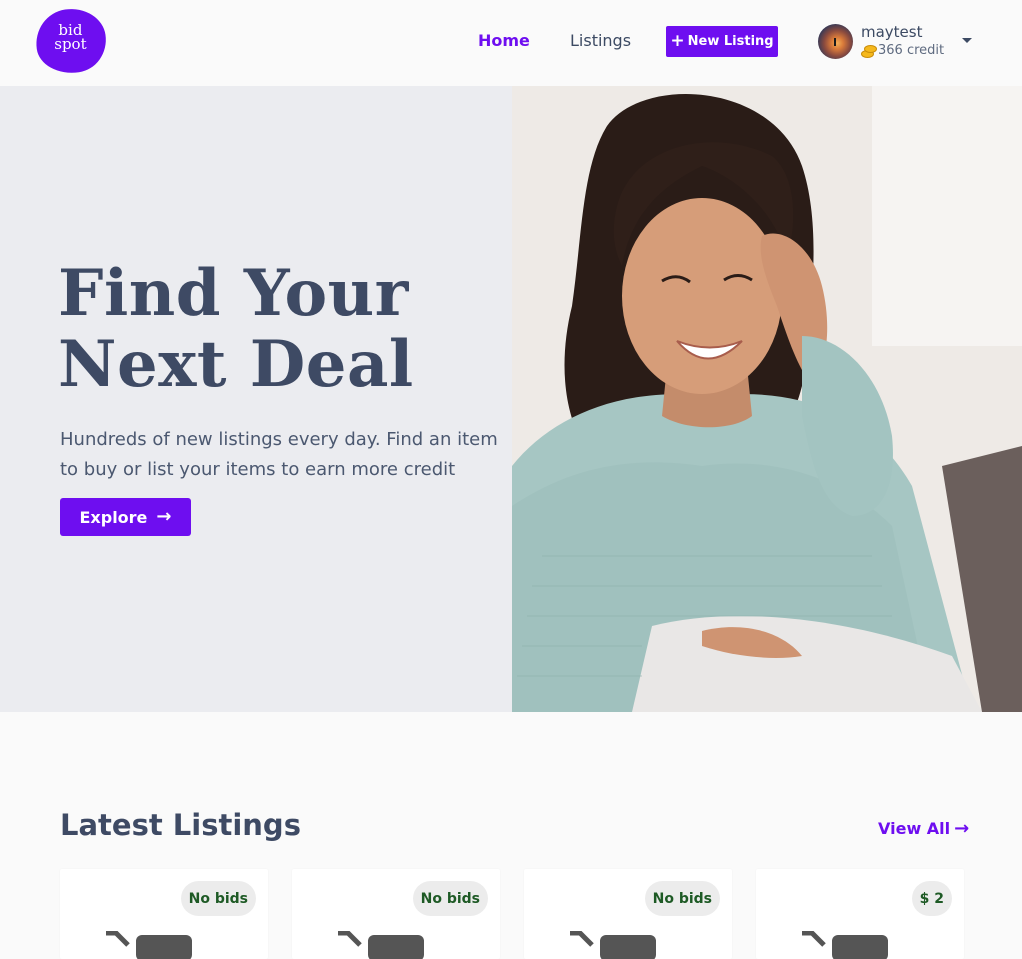 This screenshot has height=959, width=1022. Describe the element at coordinates (835, 41) in the screenshot. I see `user-avatar` at that location.